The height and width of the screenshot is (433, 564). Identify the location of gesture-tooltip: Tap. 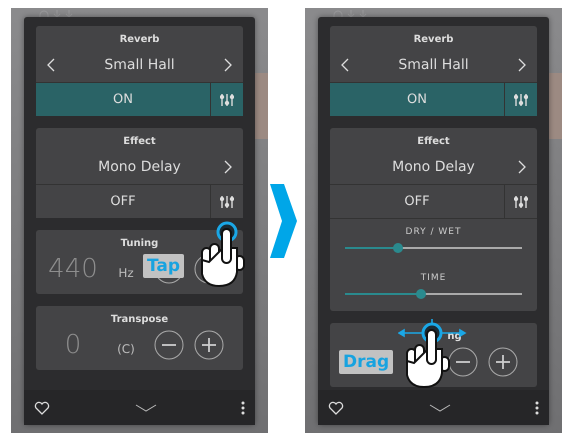
(163, 266).